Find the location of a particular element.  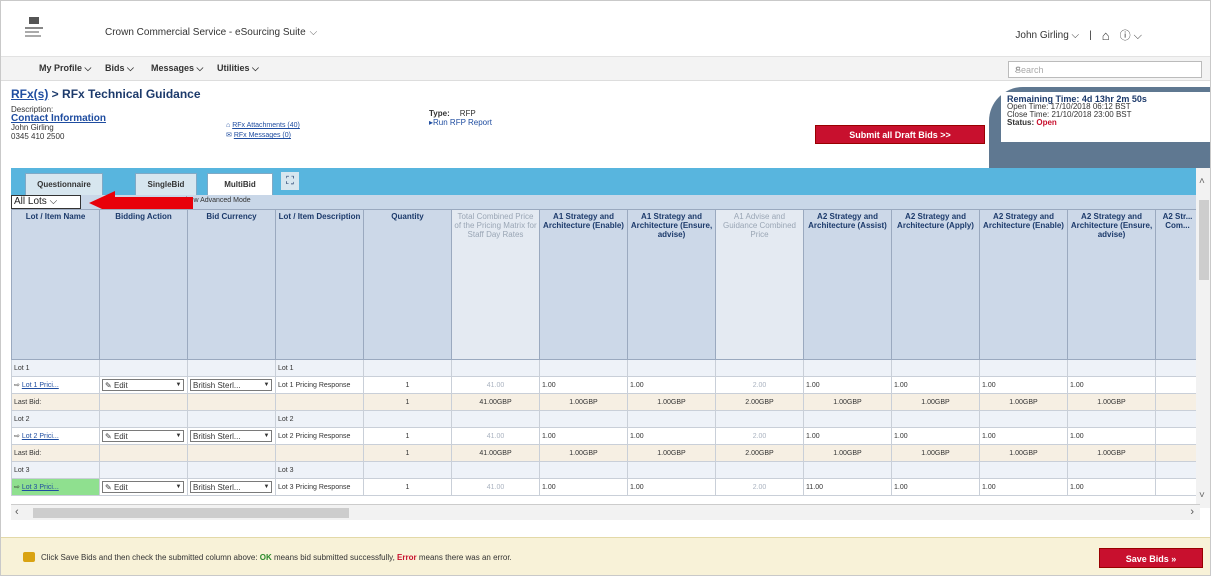

contact-information-link: Contact Information is located at coordinates (58, 119).